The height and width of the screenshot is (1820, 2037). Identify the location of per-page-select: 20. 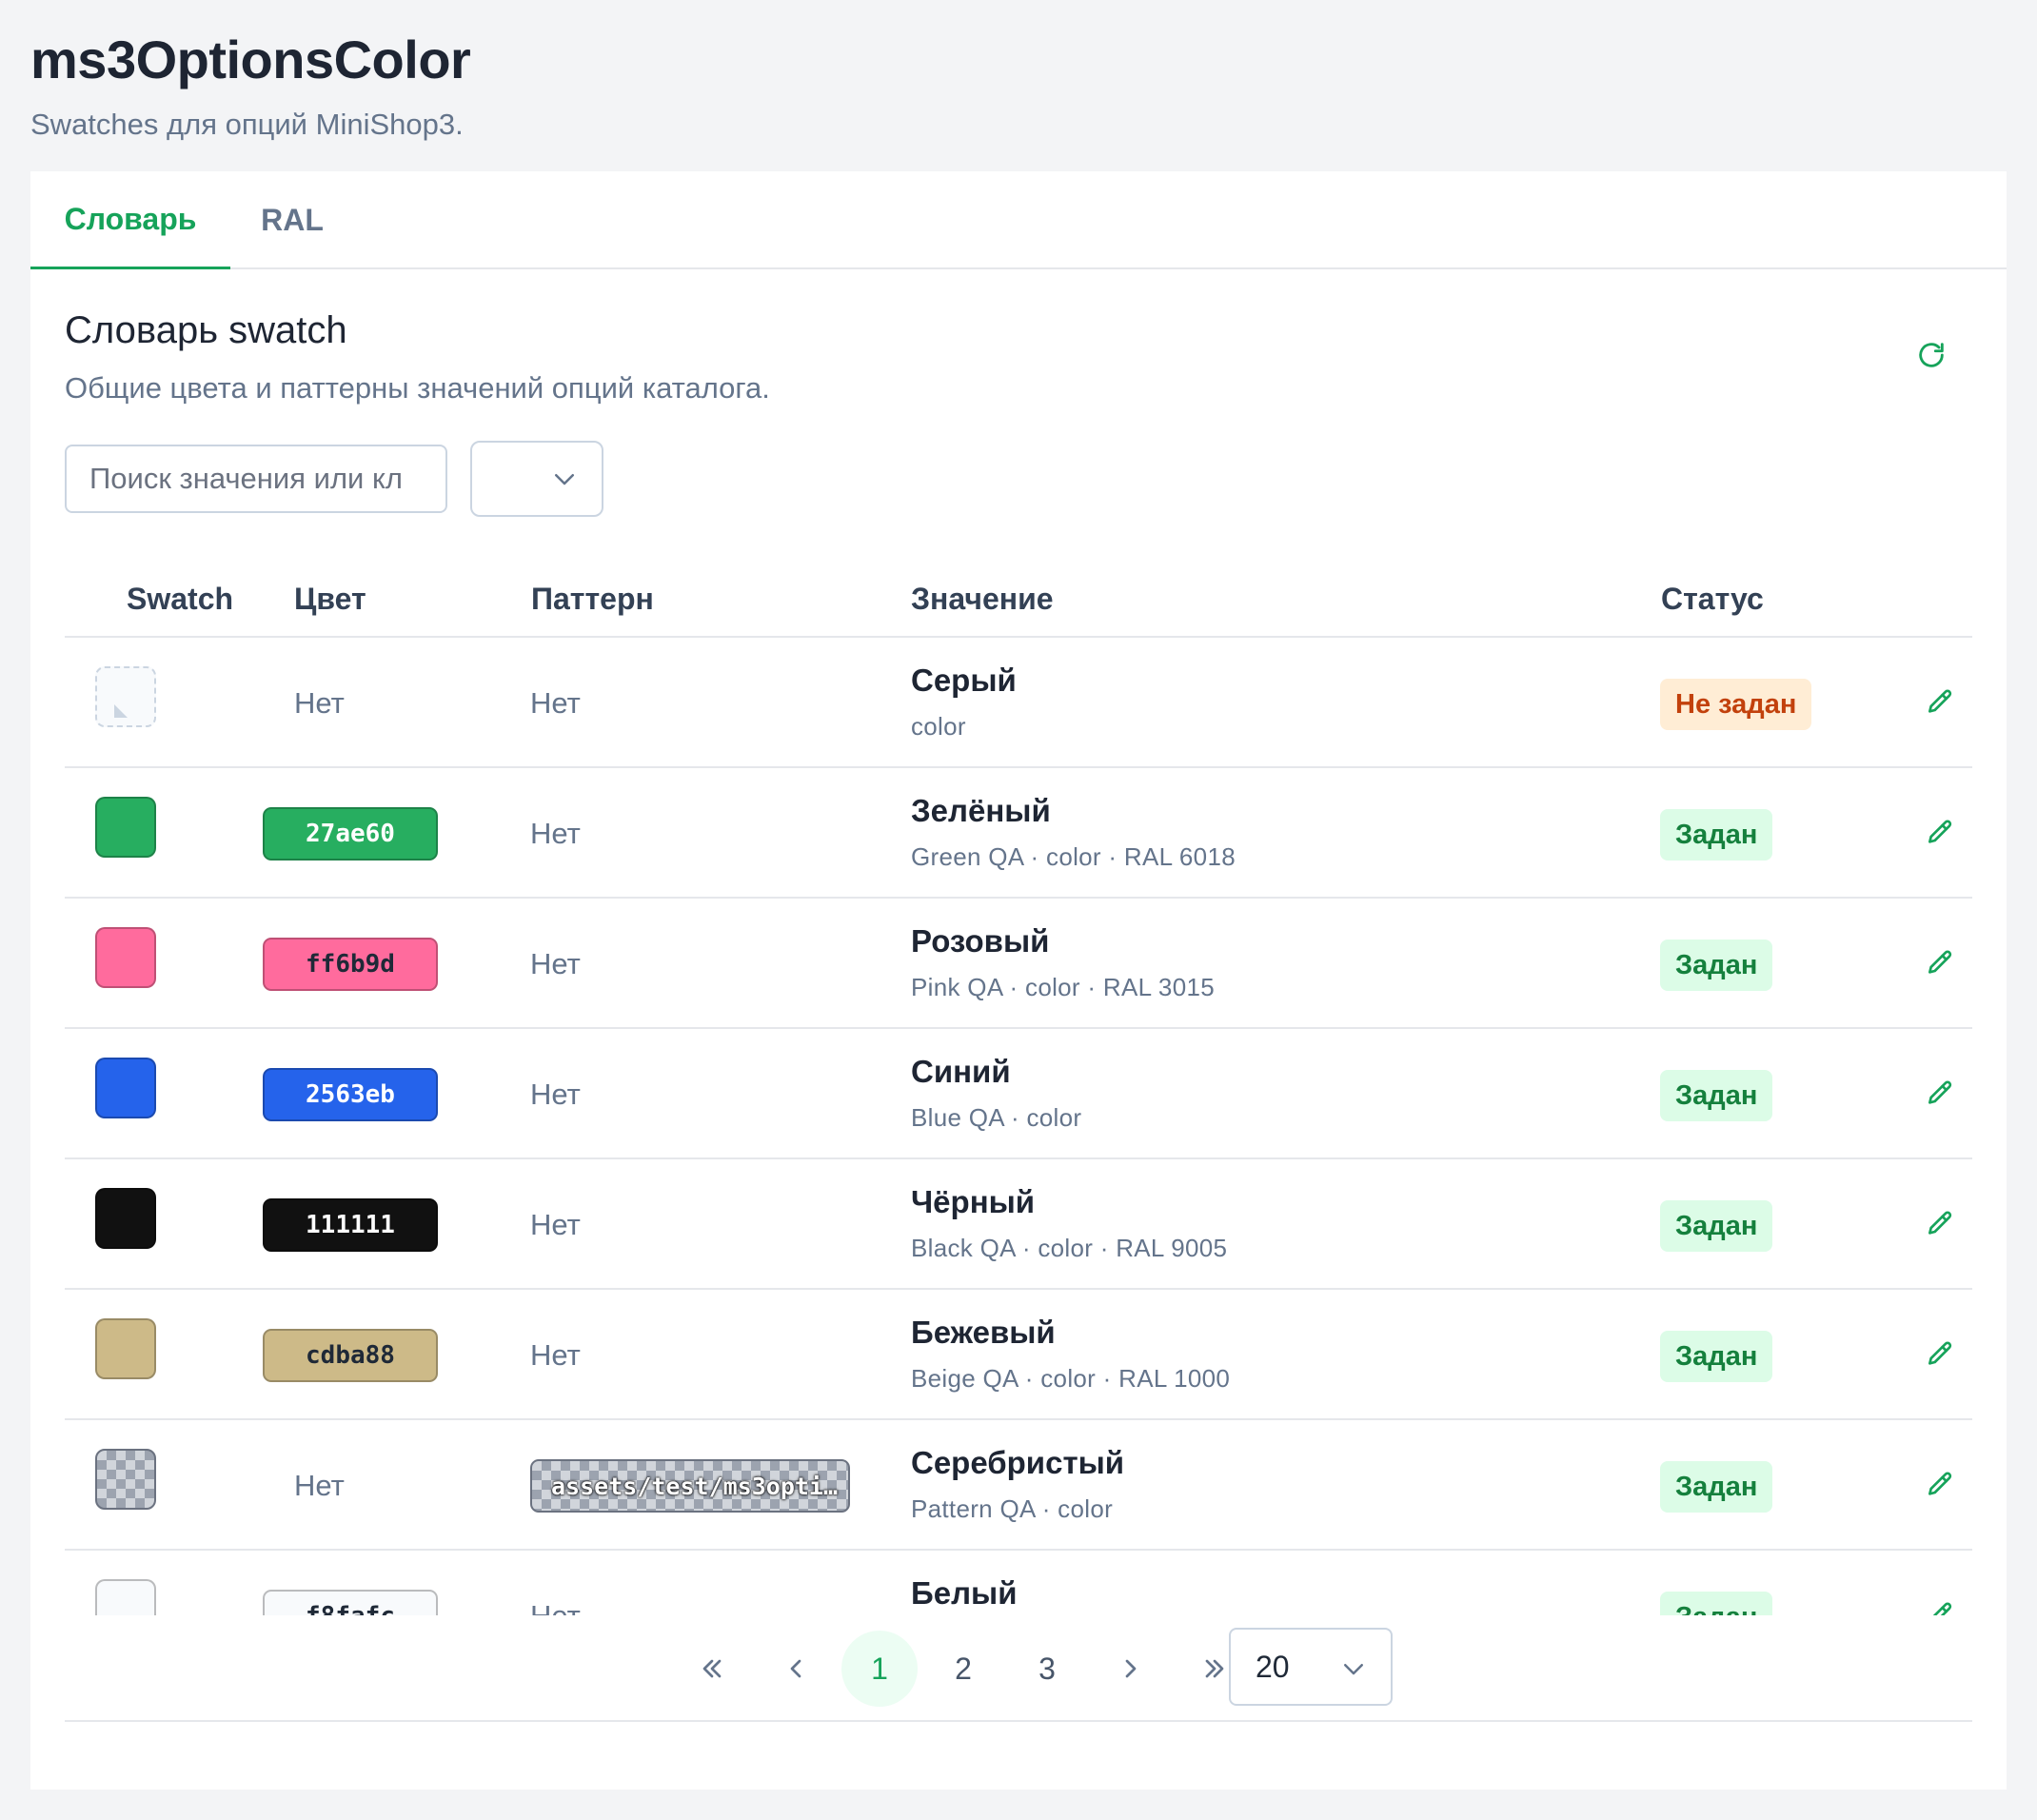
(1311, 1667).